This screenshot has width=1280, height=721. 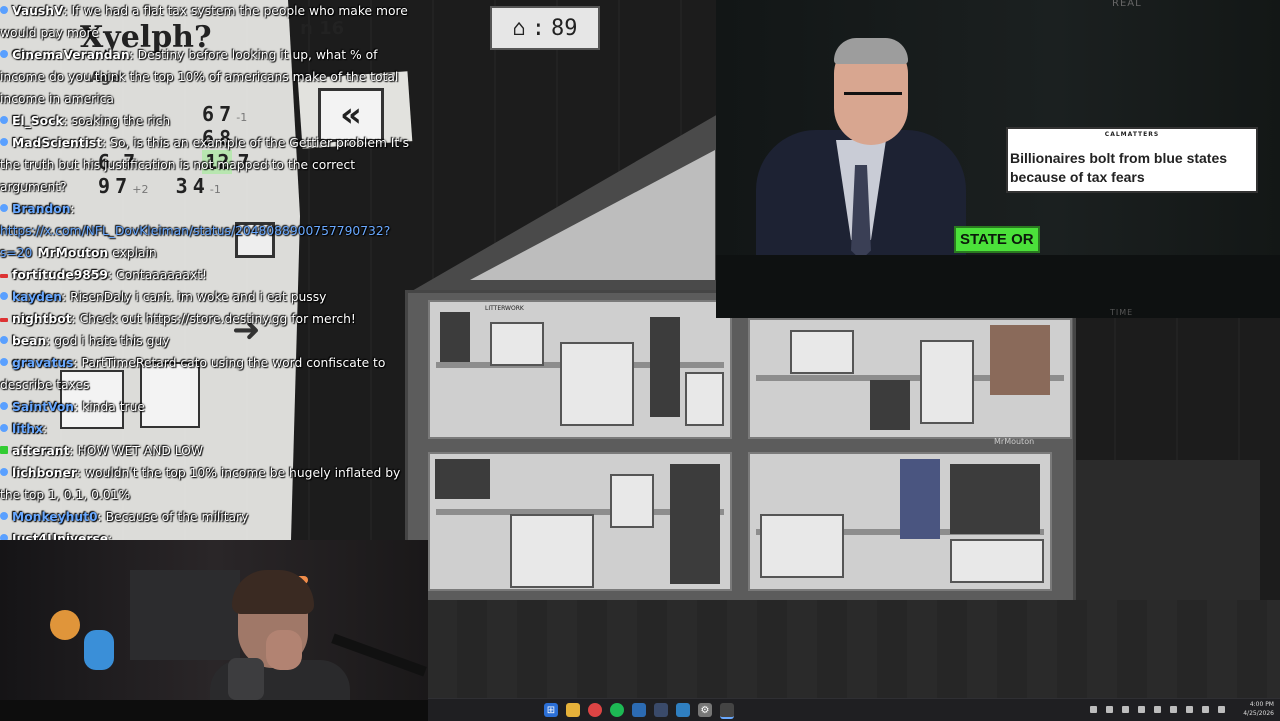 What do you see at coordinates (1258, 713) in the screenshot?
I see `clock-date: 4/25/2026` at bounding box center [1258, 713].